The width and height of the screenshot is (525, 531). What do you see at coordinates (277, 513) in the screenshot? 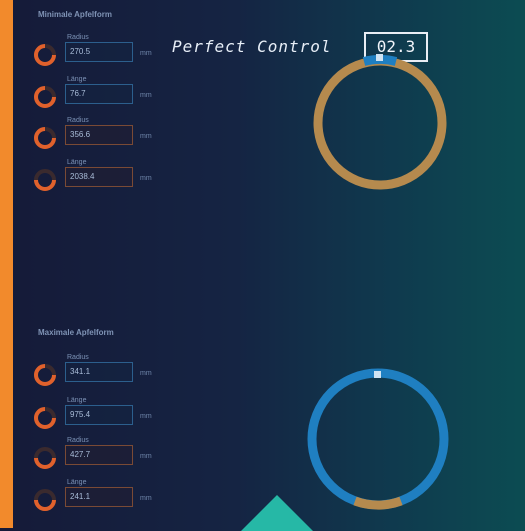
I see `triangle-indicator` at bounding box center [277, 513].